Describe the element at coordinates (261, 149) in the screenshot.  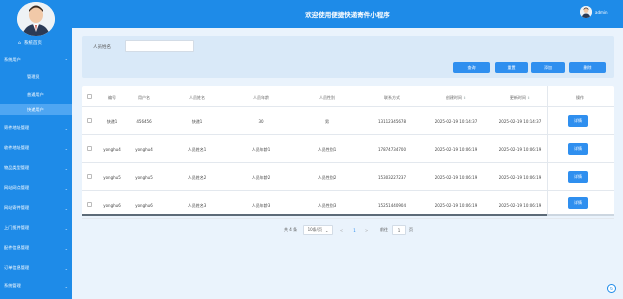
I see `table-cell: 人员年龄1` at that location.